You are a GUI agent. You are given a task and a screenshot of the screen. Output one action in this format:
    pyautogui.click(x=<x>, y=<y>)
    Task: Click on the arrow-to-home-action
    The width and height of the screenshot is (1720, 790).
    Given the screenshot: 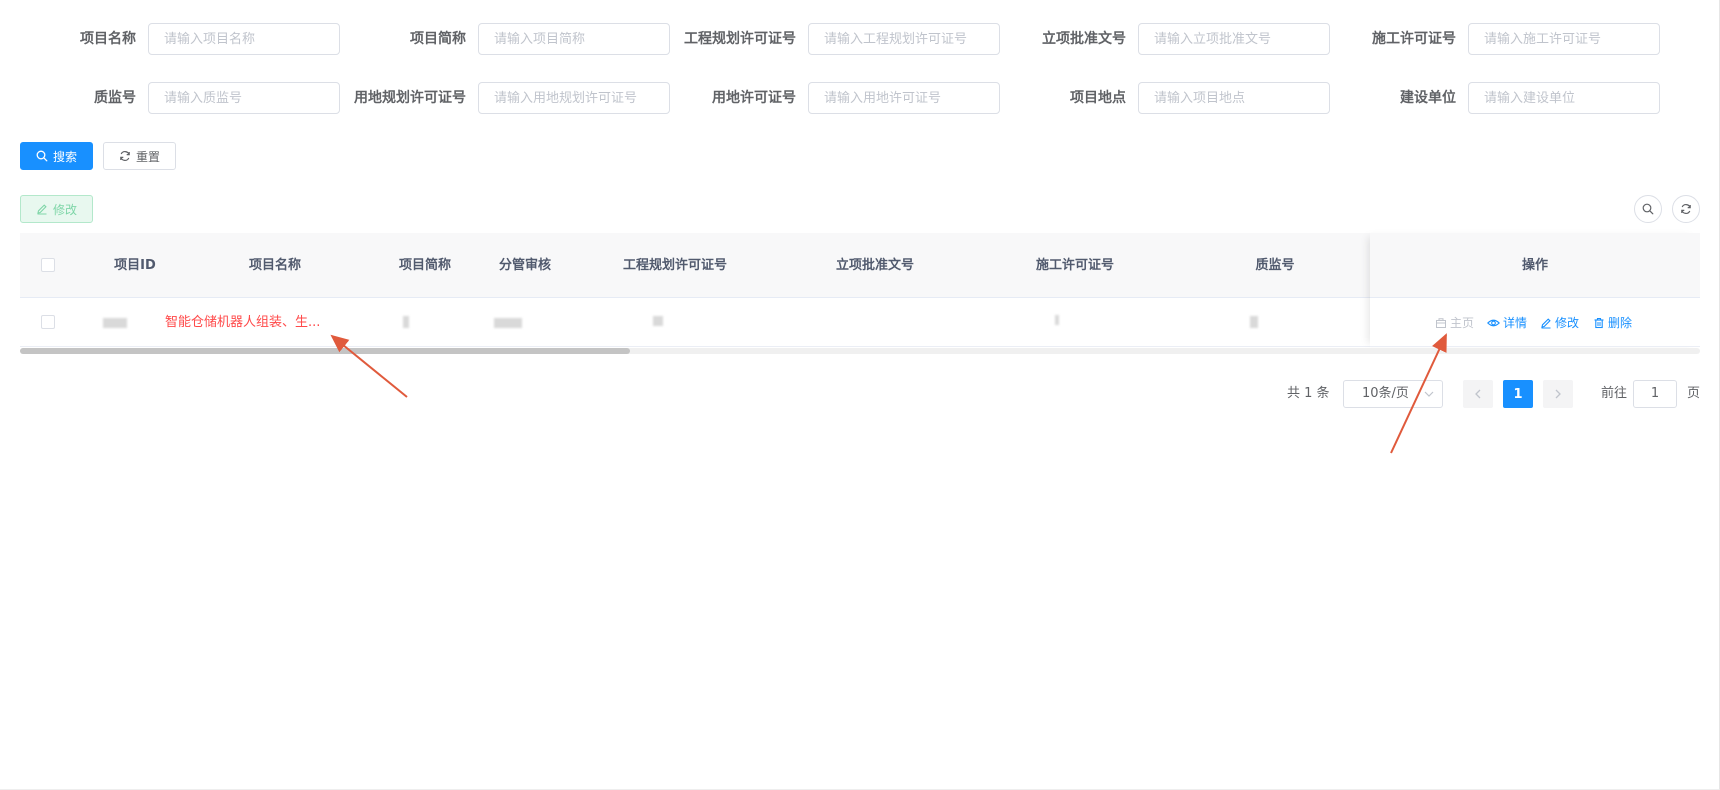 What is the action you would take?
    pyautogui.click(x=1418, y=393)
    